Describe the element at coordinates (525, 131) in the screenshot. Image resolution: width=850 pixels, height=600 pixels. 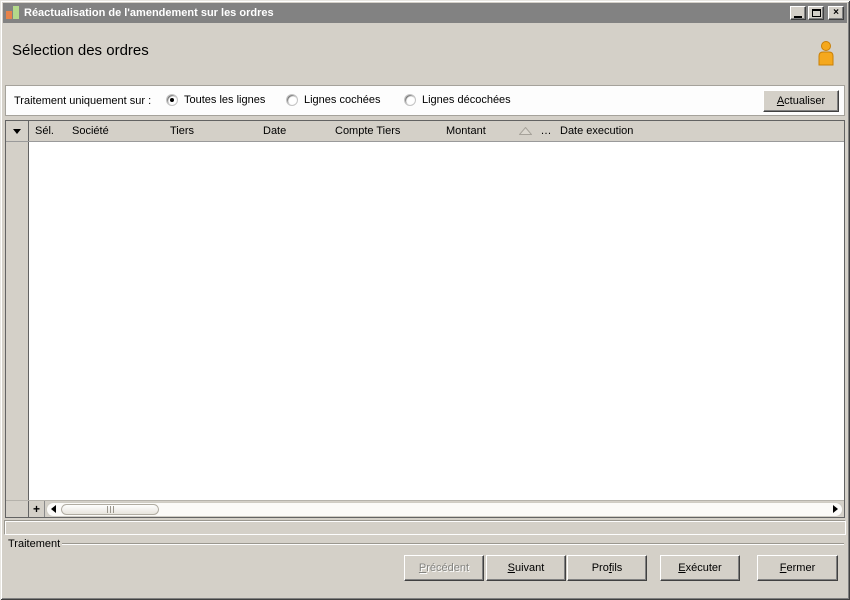
I see `sort-asc-icon` at that location.